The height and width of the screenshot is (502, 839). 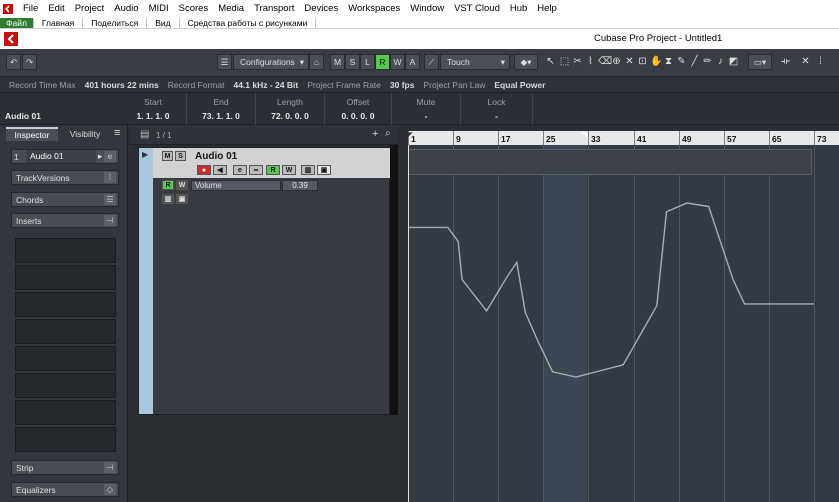 I want to click on erase-tool-icon: ⌫, so click(x=605, y=61).